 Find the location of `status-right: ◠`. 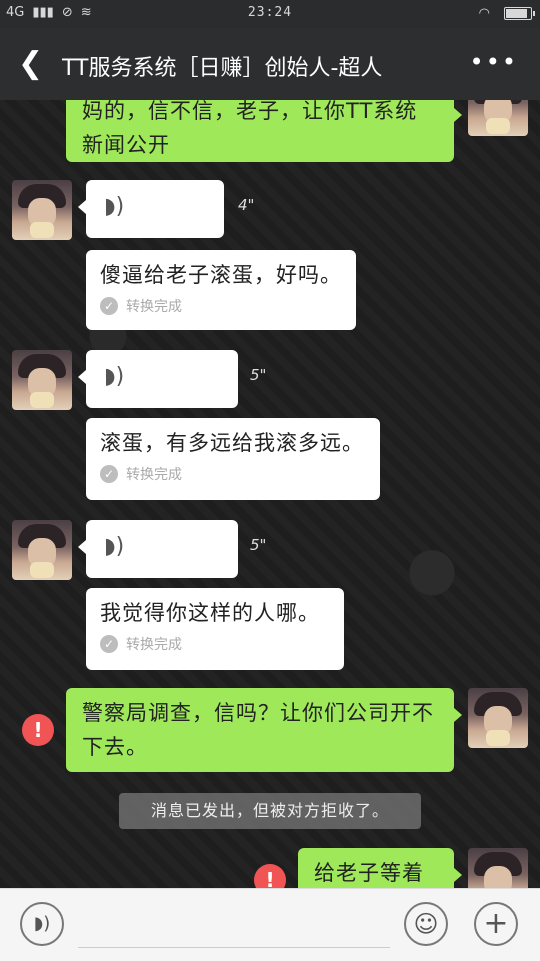

status-right: ◠ is located at coordinates (506, 13).